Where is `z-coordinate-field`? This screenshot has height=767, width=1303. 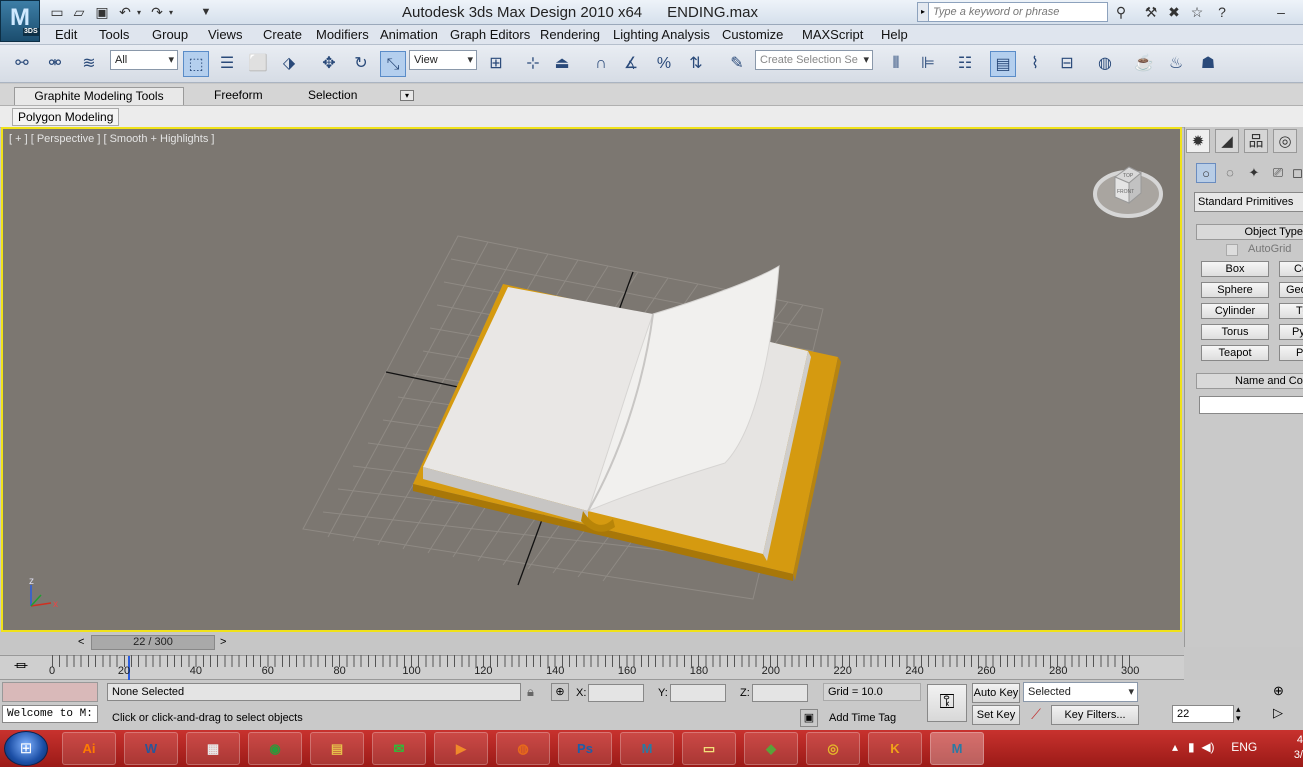
z-coordinate-field is located at coordinates (780, 693).